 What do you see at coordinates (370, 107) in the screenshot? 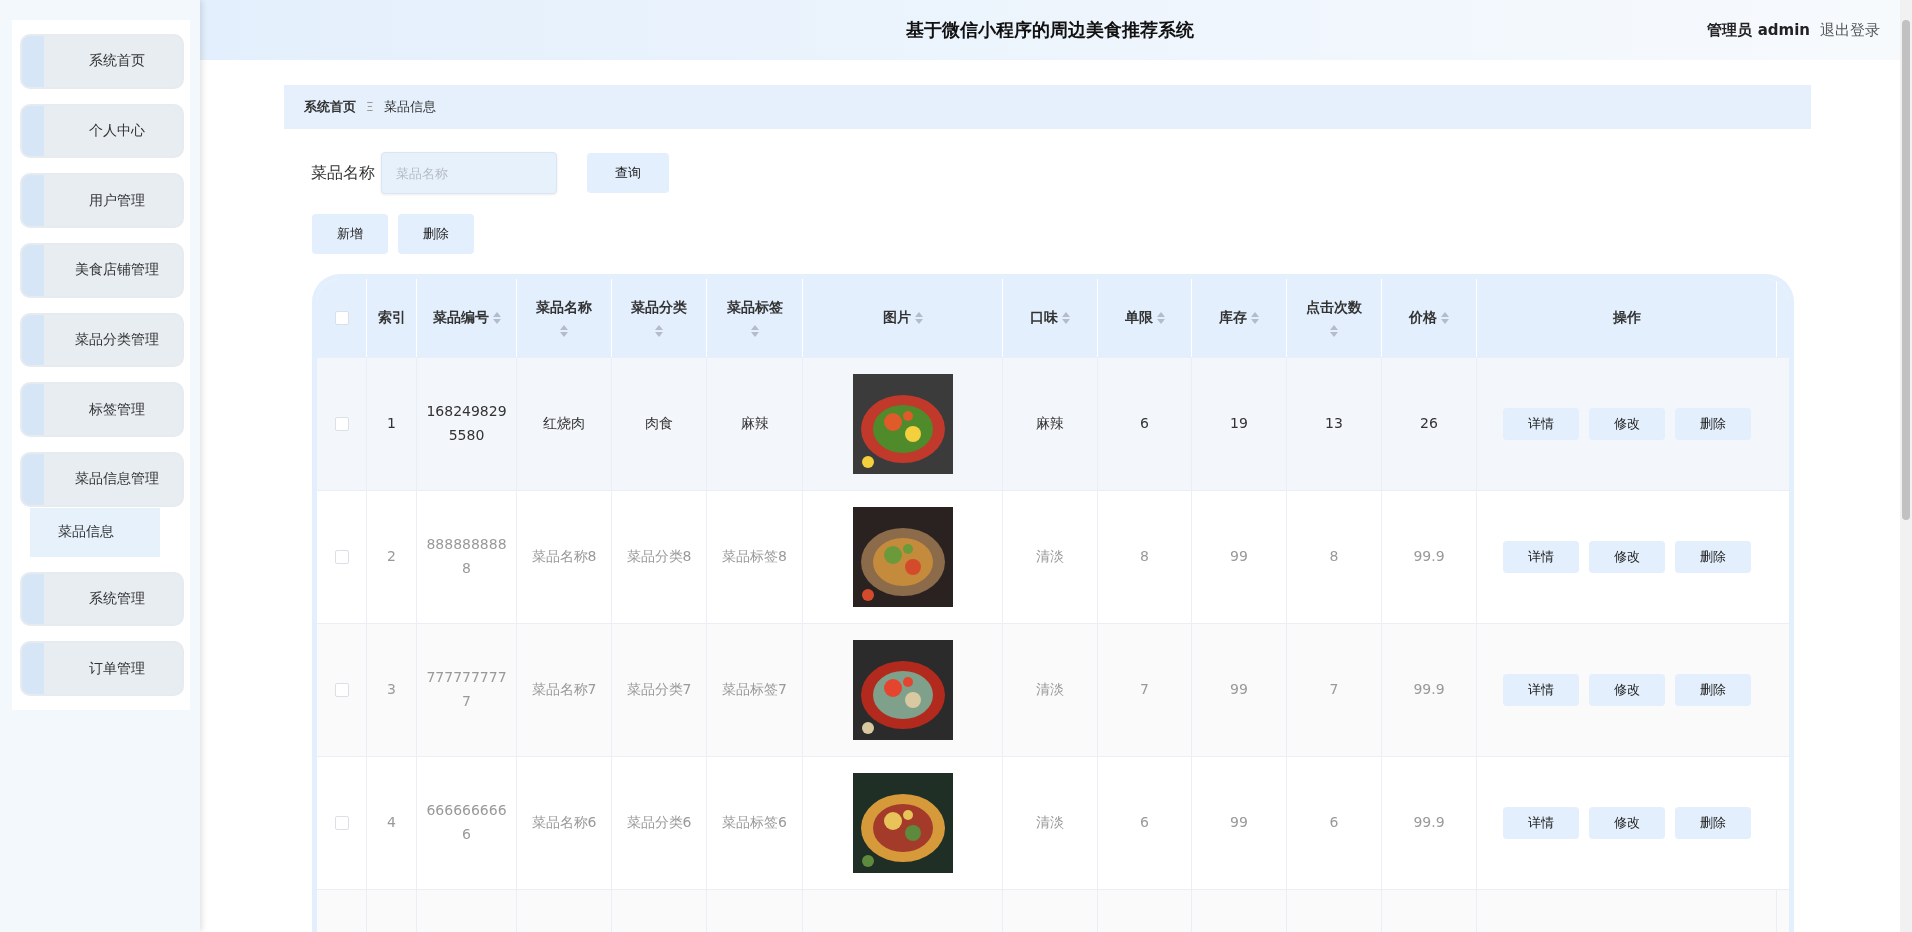
I see `breadcrumb-separator: Ξ` at bounding box center [370, 107].